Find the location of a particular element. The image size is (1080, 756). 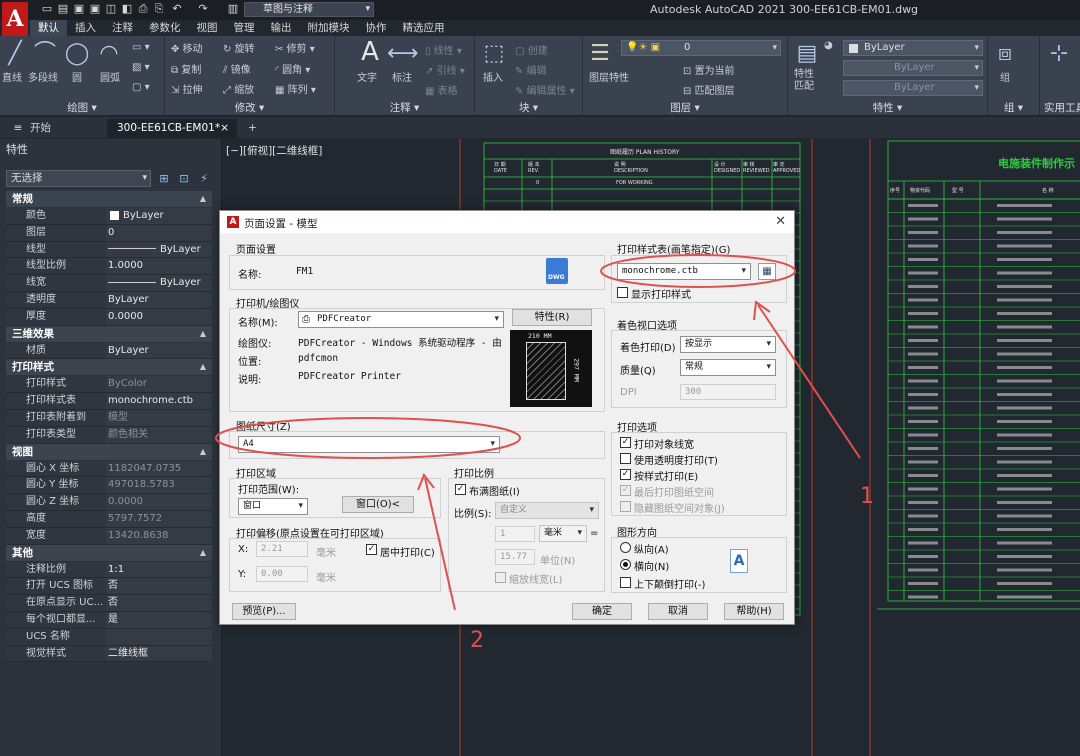

scale-button: ⤢ 缩放 is located at coordinates (238, 88).